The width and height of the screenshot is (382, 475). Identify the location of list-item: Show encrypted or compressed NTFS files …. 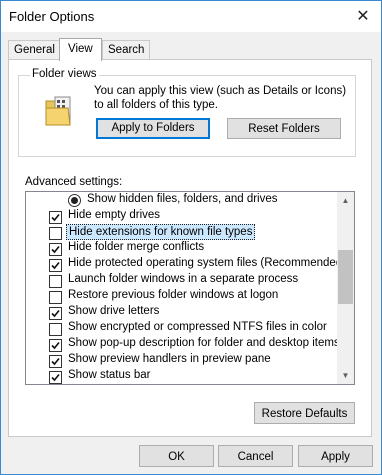
(181, 328).